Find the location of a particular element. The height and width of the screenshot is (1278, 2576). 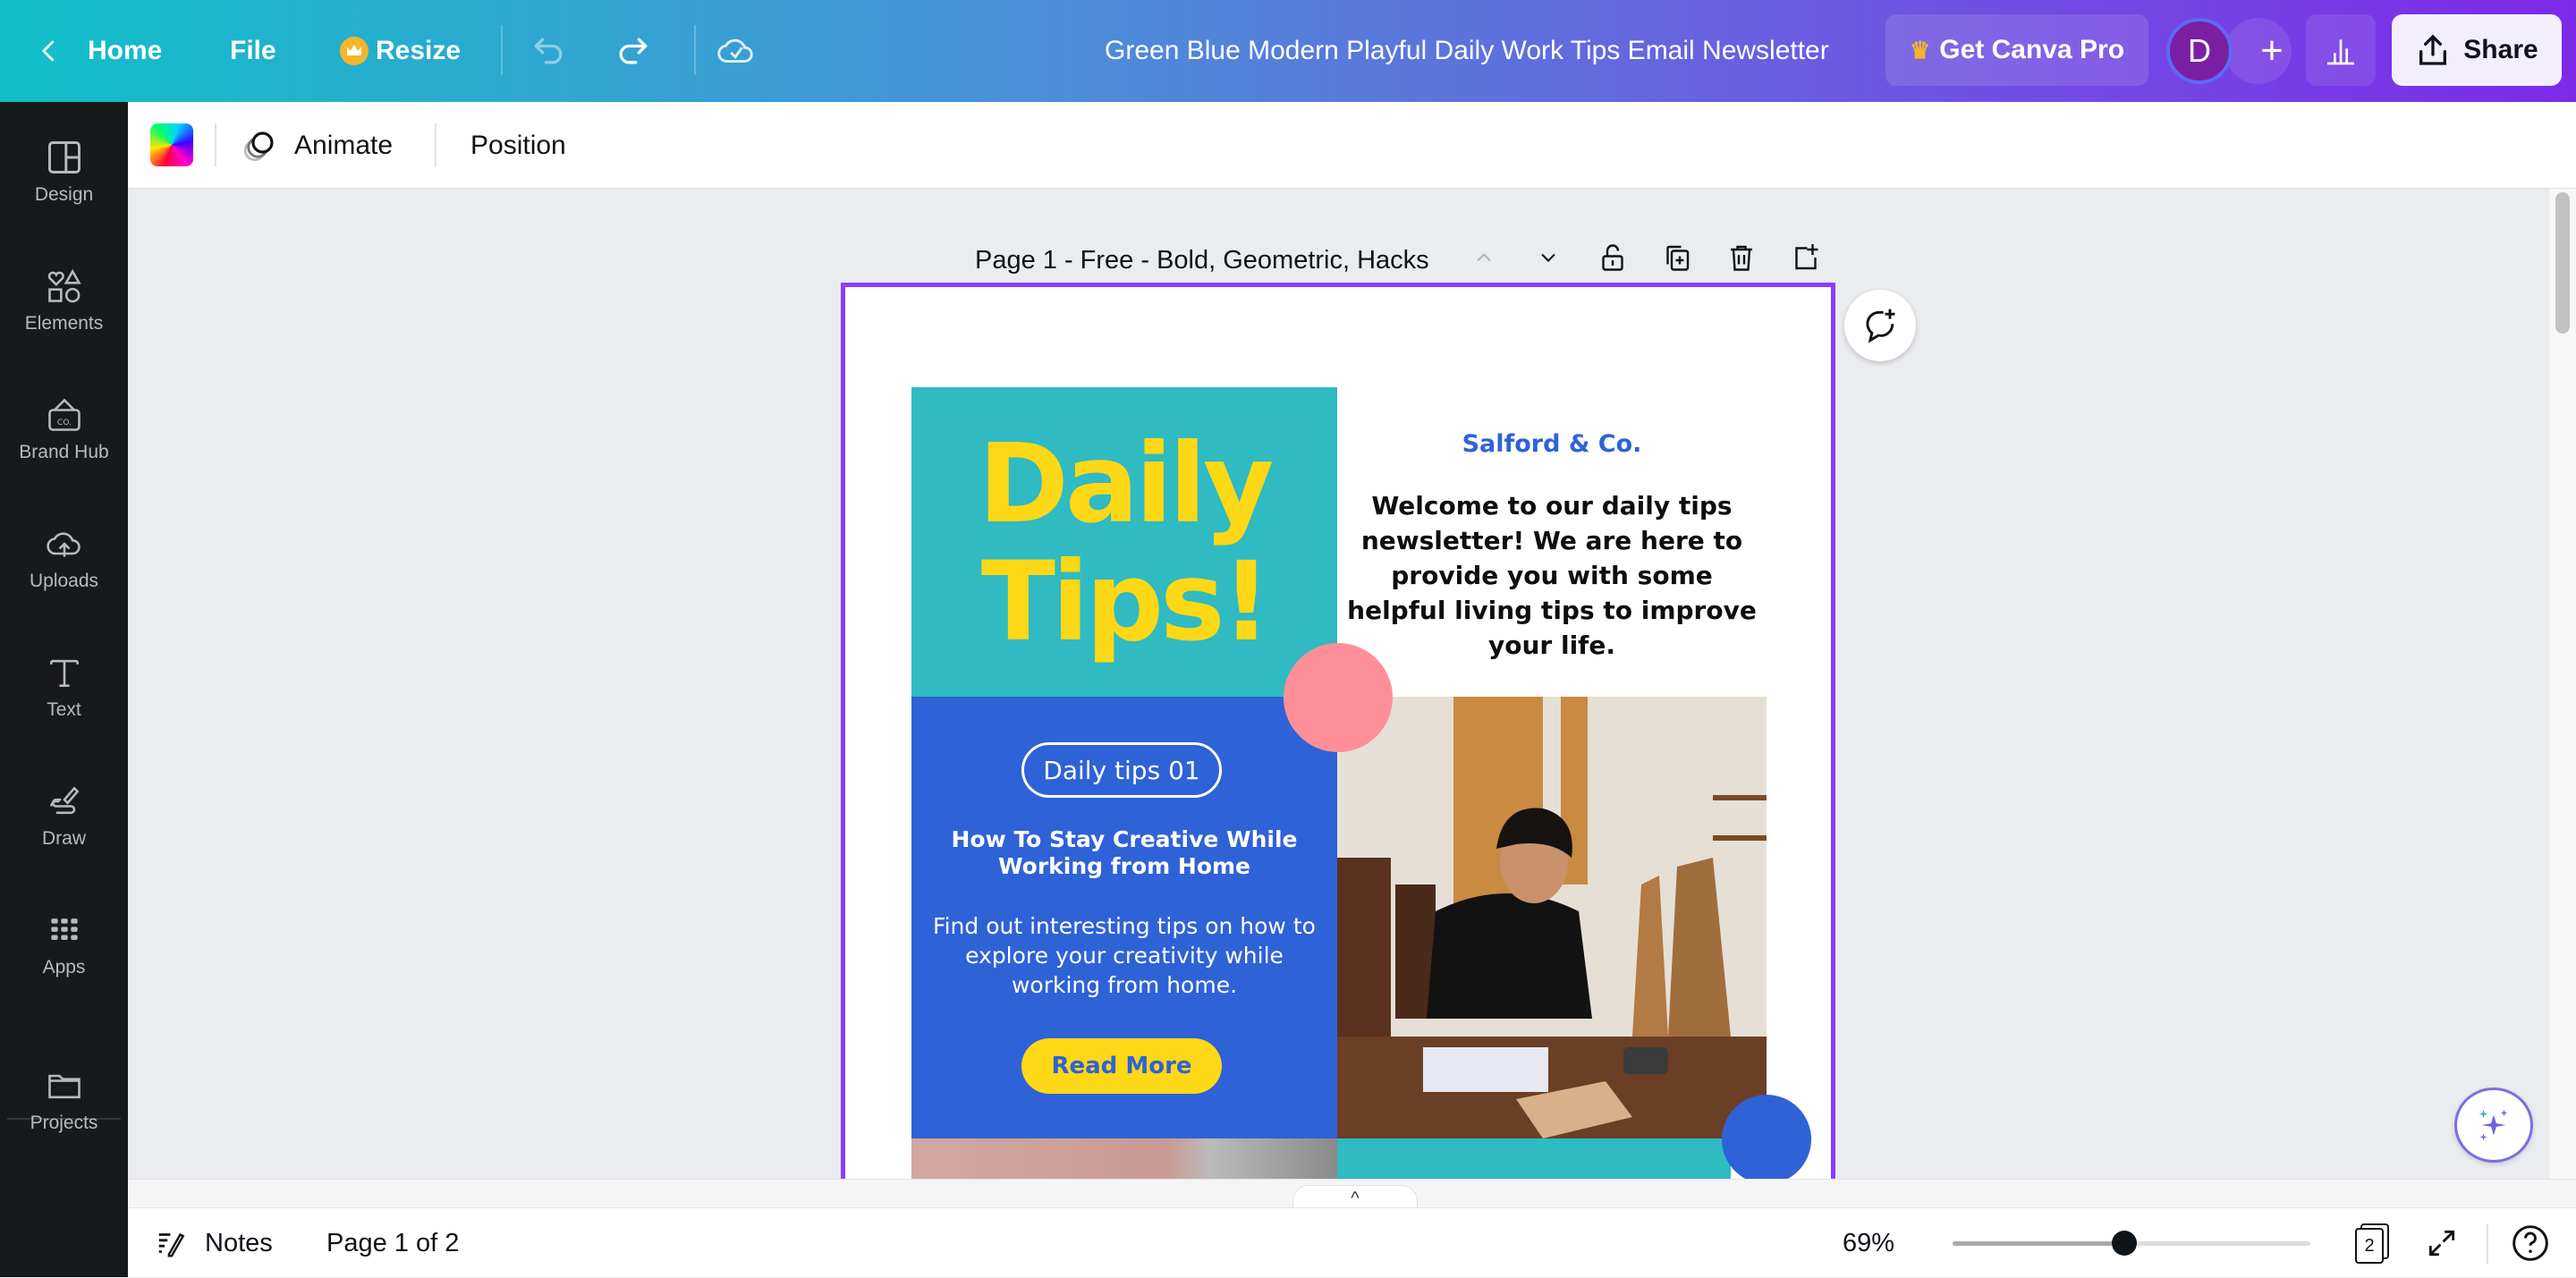

comment-plus-icon is located at coordinates (1880, 326).